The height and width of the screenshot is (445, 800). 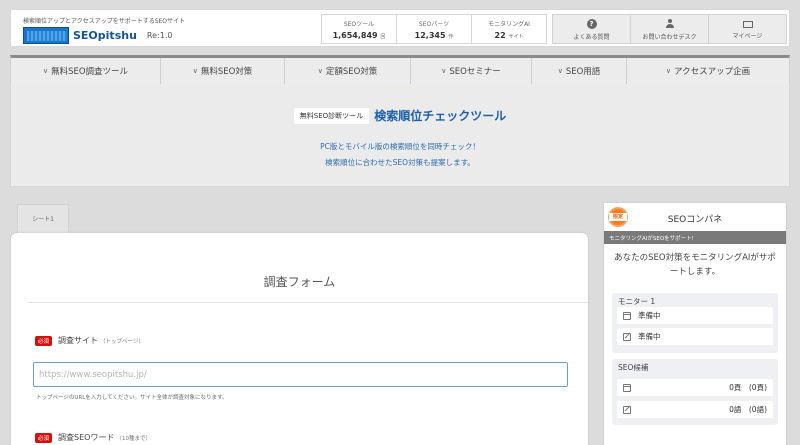 I want to click on site-label-note: （トップページ）, so click(x=122, y=342).